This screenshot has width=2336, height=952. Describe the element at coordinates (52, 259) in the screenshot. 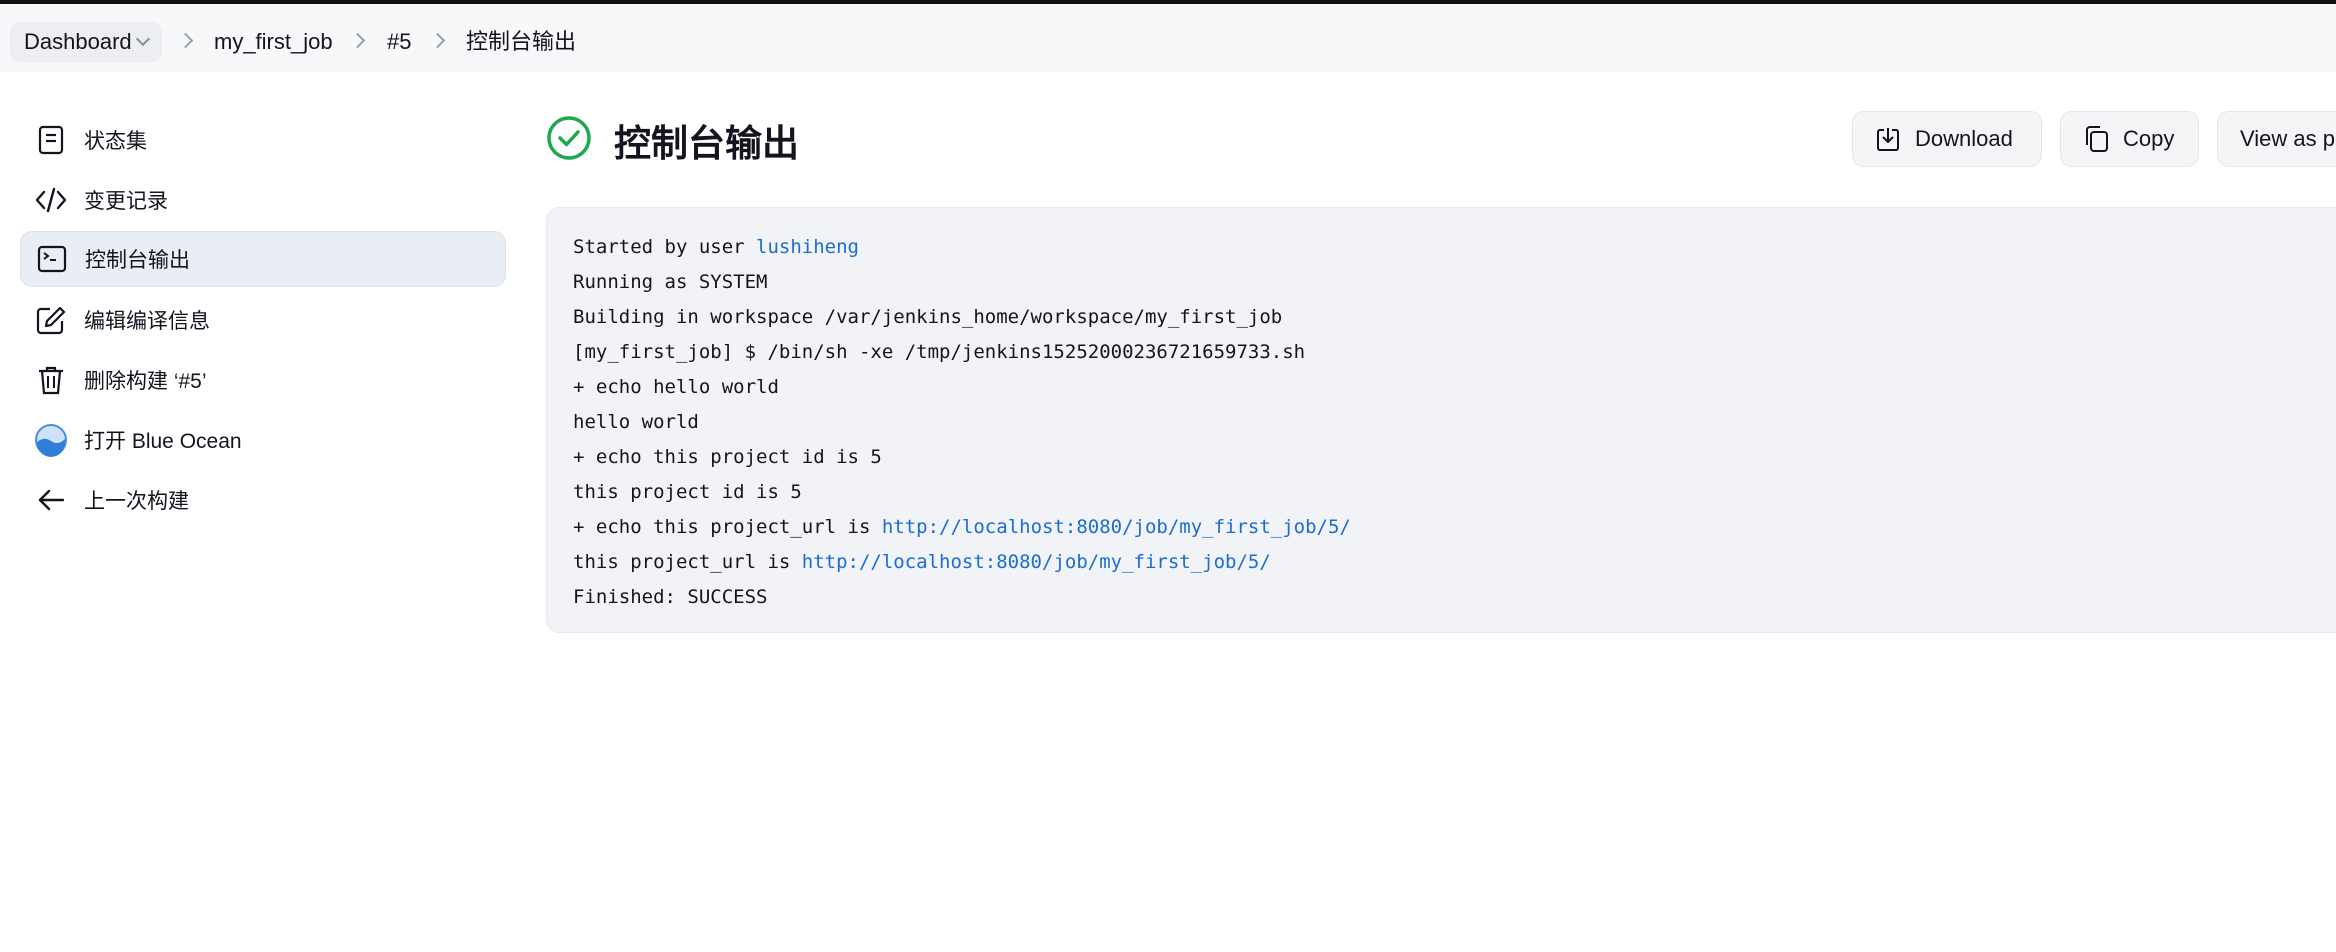

I see `terminal-icon` at that location.